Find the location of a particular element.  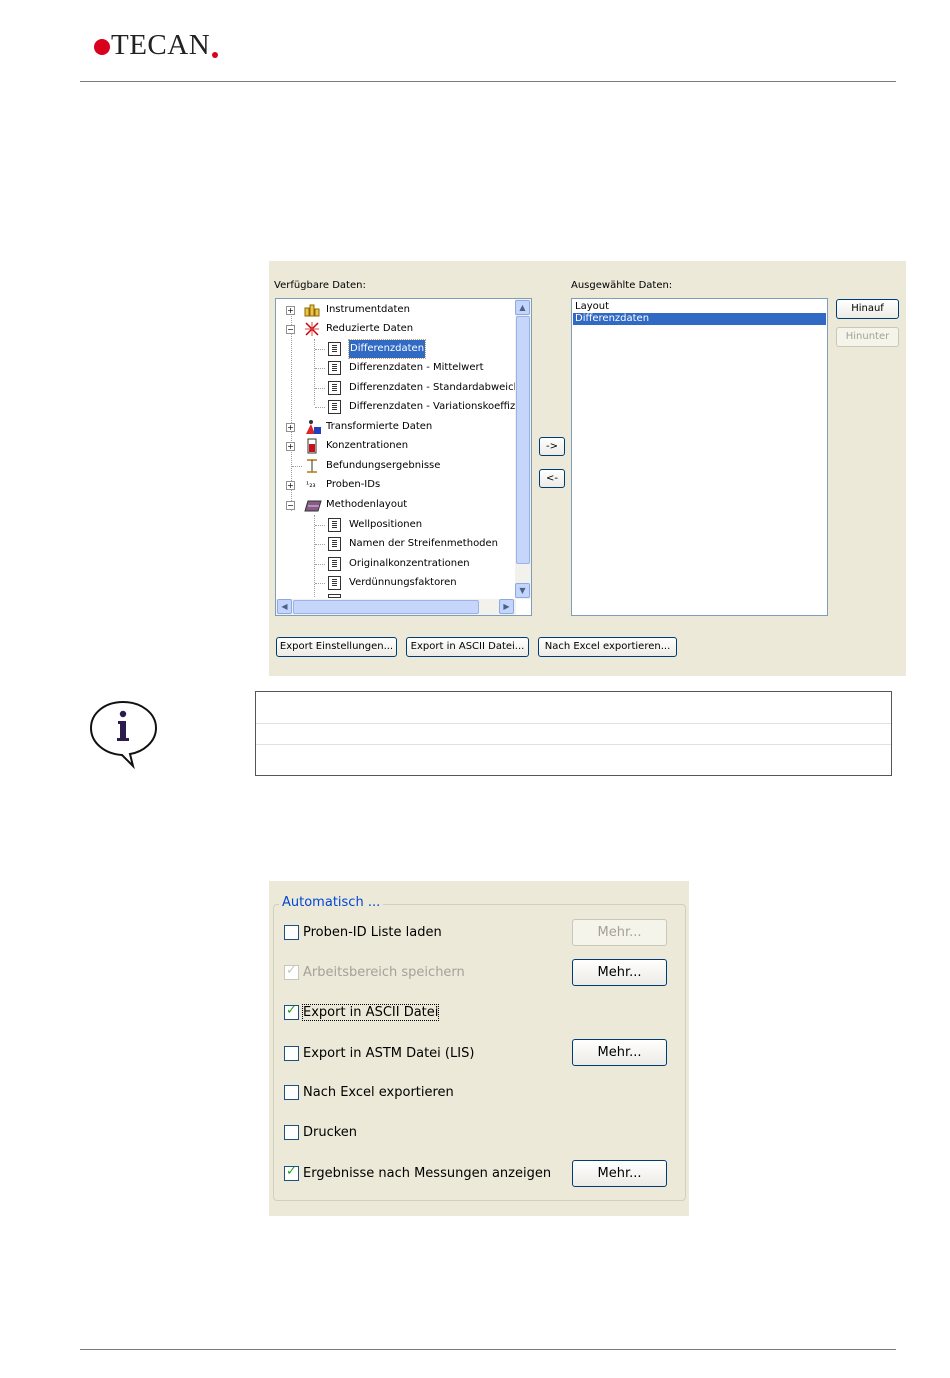

tree-item-label: Transformierte Daten is located at coordinates (379, 426).